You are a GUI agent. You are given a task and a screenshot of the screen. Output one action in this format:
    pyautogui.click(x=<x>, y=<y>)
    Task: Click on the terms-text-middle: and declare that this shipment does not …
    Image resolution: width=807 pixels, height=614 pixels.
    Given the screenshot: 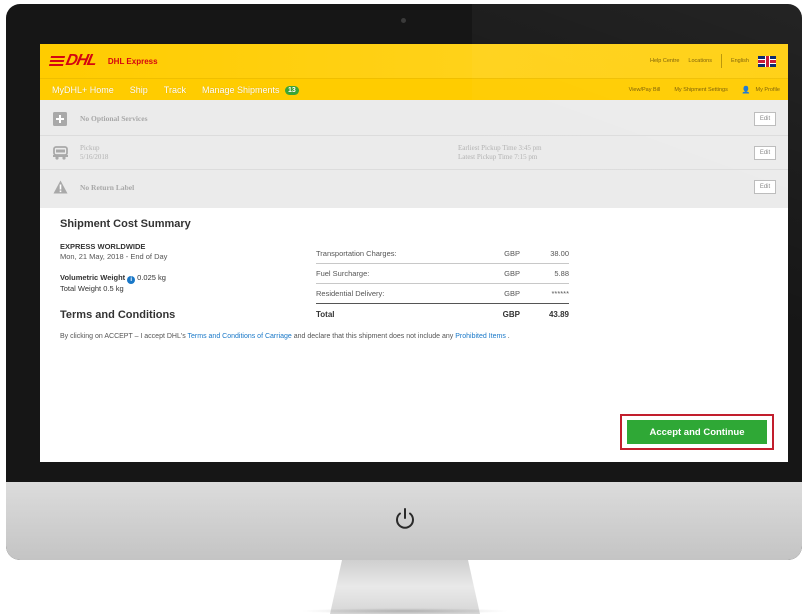 What is the action you would take?
    pyautogui.click(x=373, y=336)
    